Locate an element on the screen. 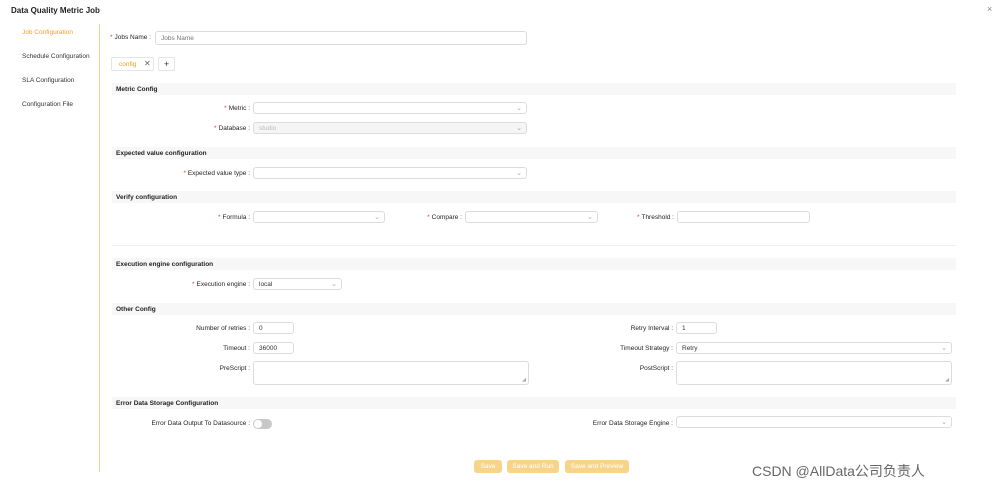 The width and height of the screenshot is (1001, 492). metric-label: * Metric : is located at coordinates (237, 108).